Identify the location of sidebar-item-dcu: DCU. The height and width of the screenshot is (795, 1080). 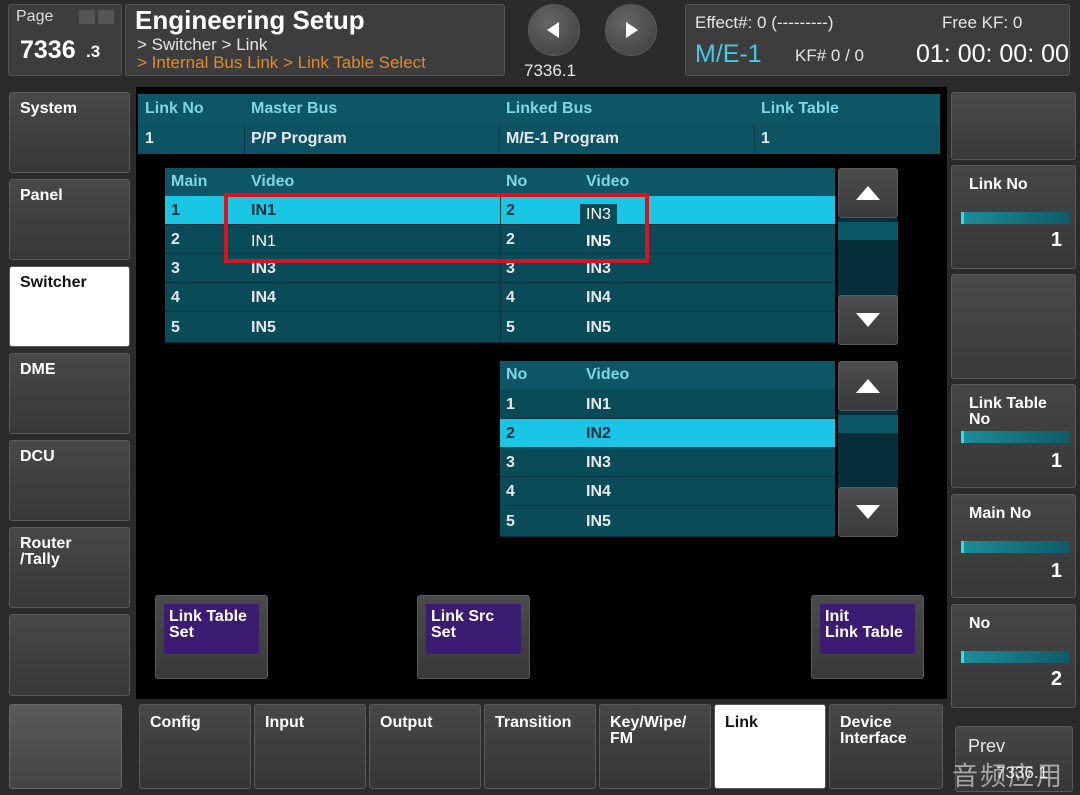
(69, 480).